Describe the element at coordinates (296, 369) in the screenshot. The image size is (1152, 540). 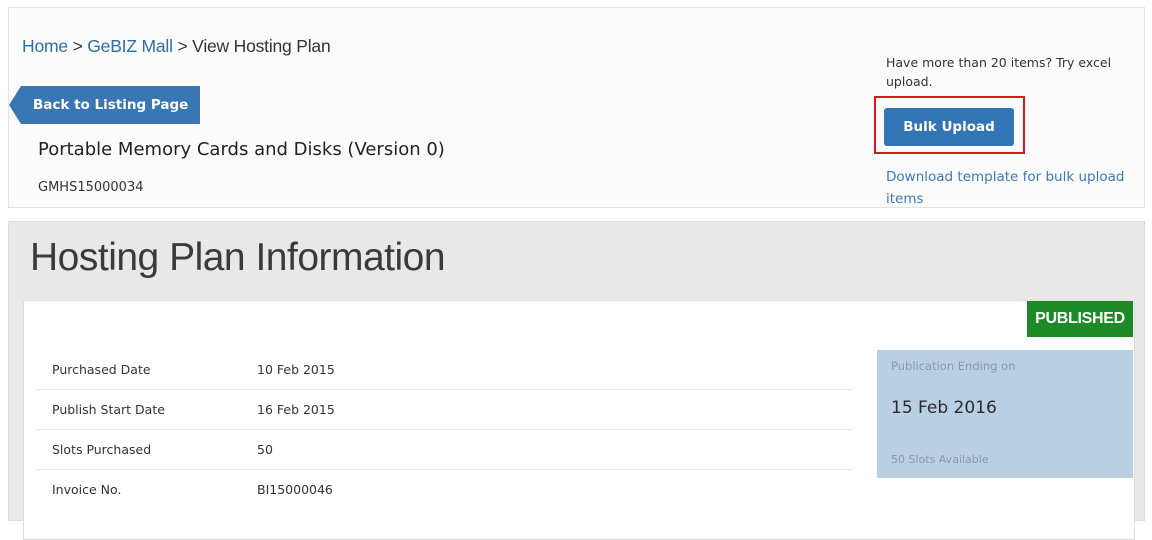
I see `detail-value: 10 Feb 2015` at that location.